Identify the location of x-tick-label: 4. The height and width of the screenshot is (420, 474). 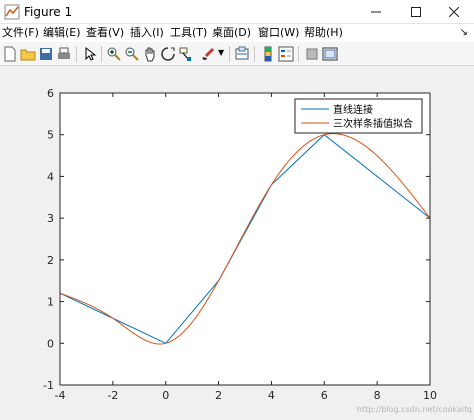
(271, 395).